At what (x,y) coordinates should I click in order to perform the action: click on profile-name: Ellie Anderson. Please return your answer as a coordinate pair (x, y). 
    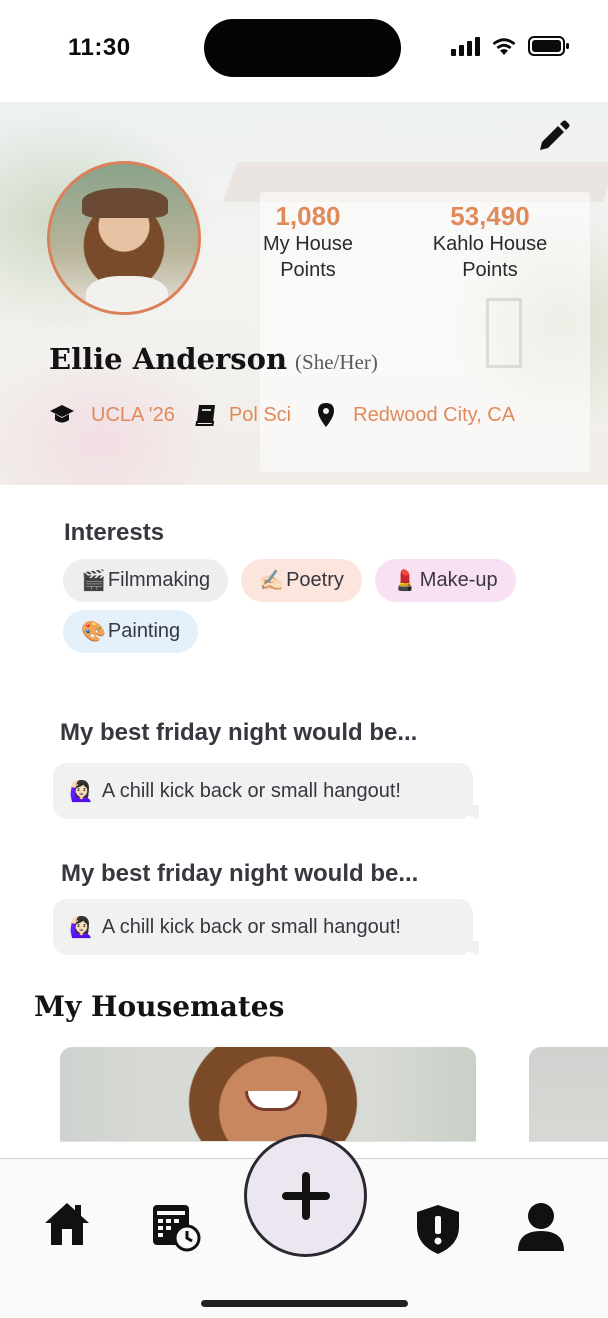
    Looking at the image, I should click on (168, 359).